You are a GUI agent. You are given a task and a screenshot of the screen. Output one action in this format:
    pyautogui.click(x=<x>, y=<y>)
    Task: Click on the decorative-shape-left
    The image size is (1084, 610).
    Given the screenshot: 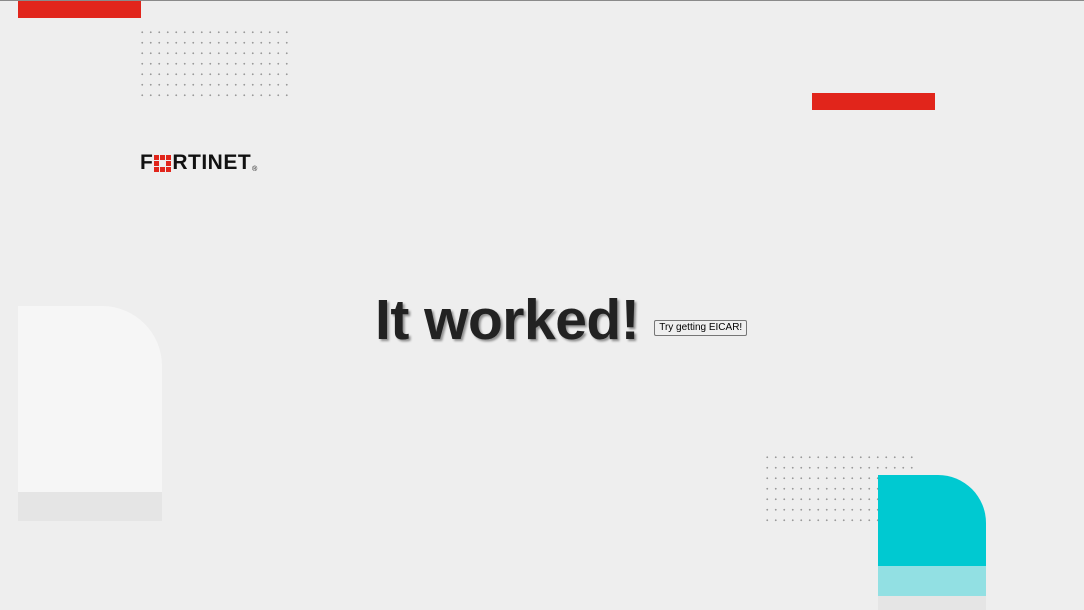 What is the action you would take?
    pyautogui.click(x=90, y=399)
    